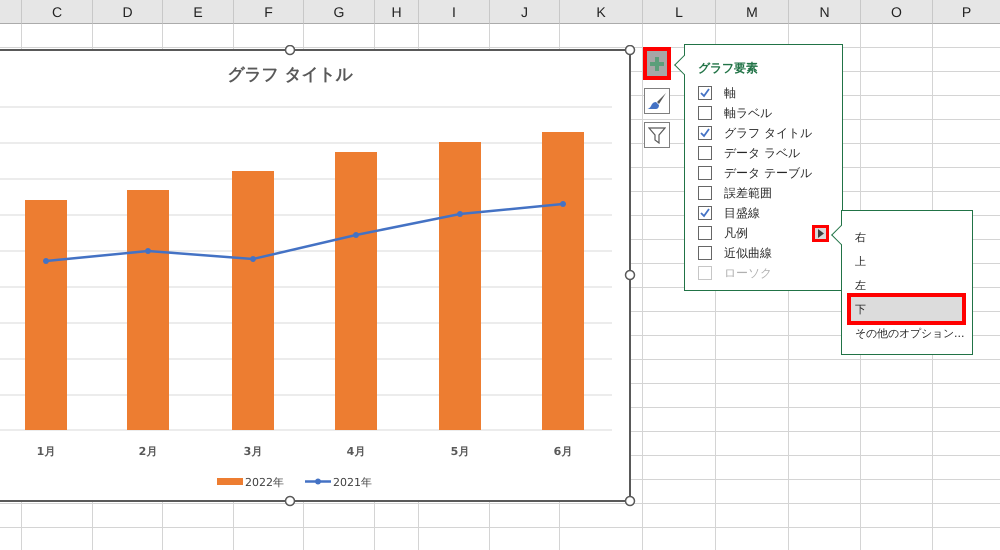 Image resolution: width=1000 pixels, height=550 pixels. What do you see at coordinates (454, 12) in the screenshot?
I see `column-header: I` at bounding box center [454, 12].